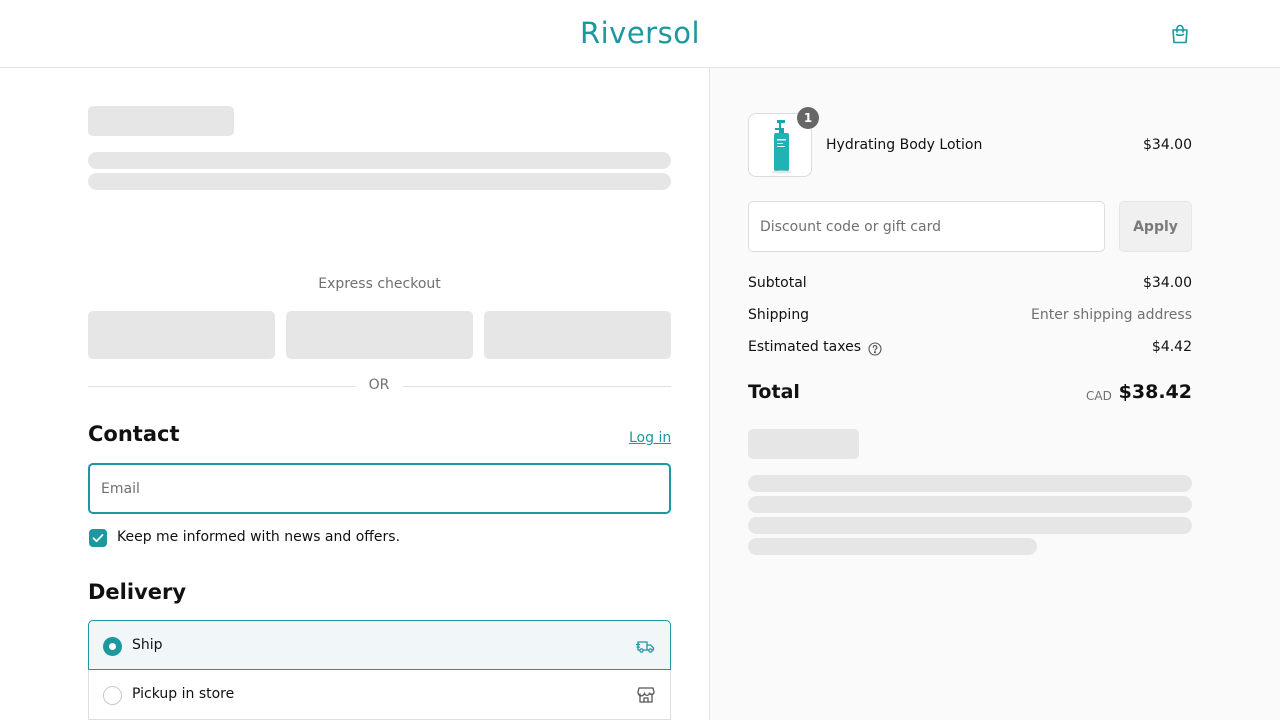  Describe the element at coordinates (379, 488) in the screenshot. I see `email-input` at that location.